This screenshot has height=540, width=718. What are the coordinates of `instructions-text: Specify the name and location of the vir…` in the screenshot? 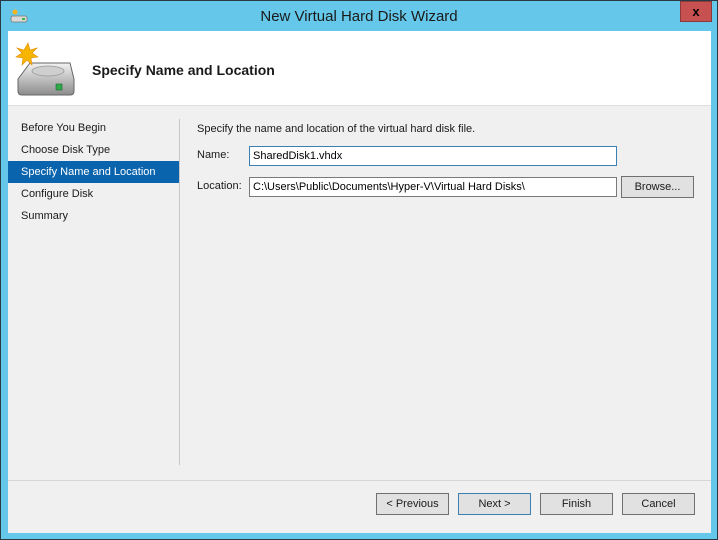 It's located at (336, 129).